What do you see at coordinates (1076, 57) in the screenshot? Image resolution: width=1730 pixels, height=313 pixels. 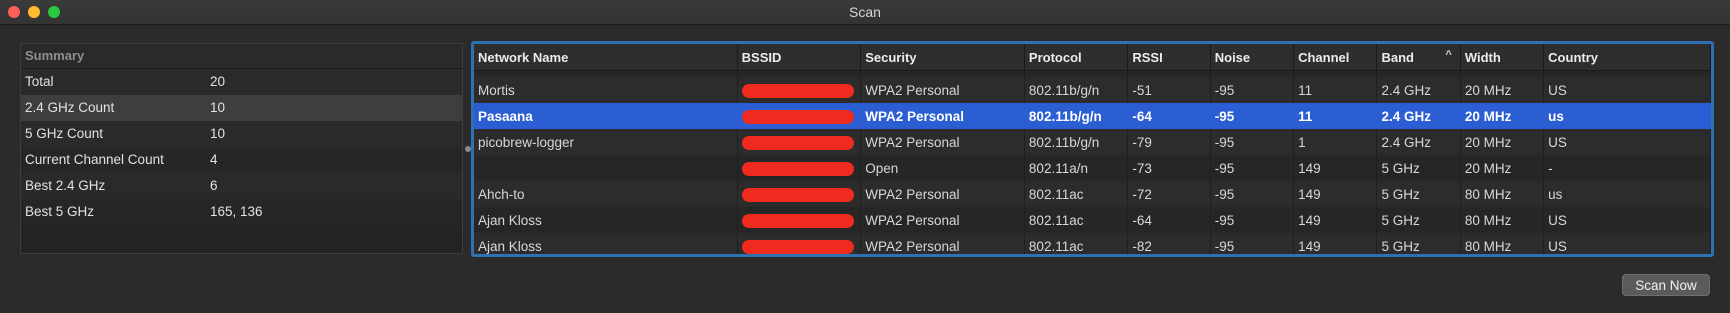 I see `column-header-protocol: Protocol` at bounding box center [1076, 57].